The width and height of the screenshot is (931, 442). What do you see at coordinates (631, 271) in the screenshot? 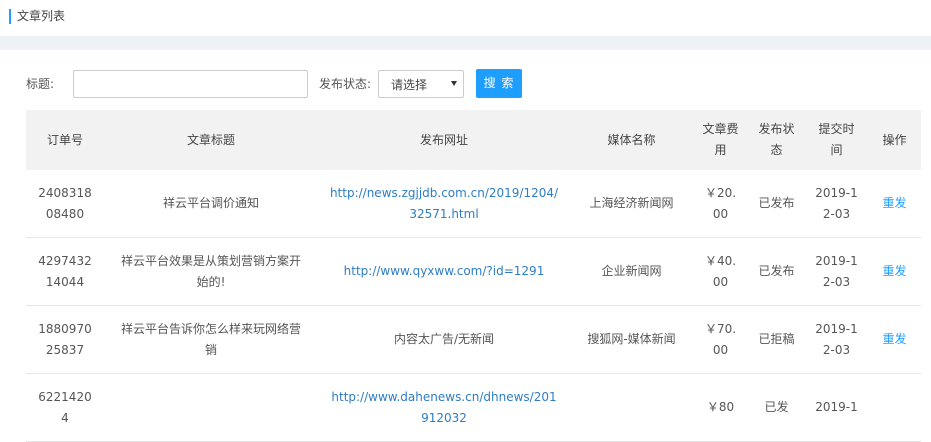
I see `media-name-cell: 企业新闻网` at bounding box center [631, 271].